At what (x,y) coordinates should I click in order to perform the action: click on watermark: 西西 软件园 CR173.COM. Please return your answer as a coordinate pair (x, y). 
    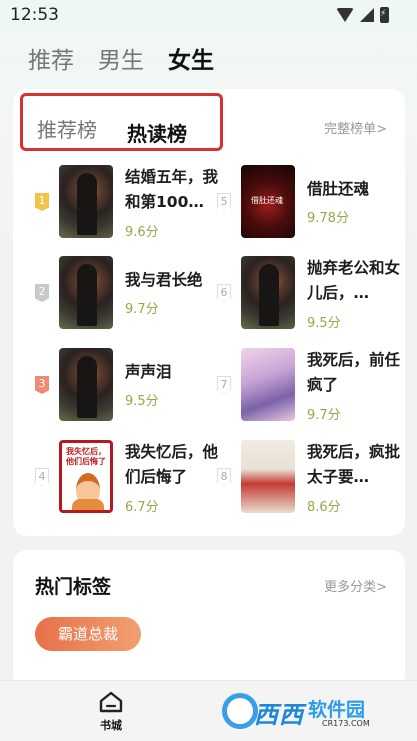
    Looking at the image, I should click on (311, 711).